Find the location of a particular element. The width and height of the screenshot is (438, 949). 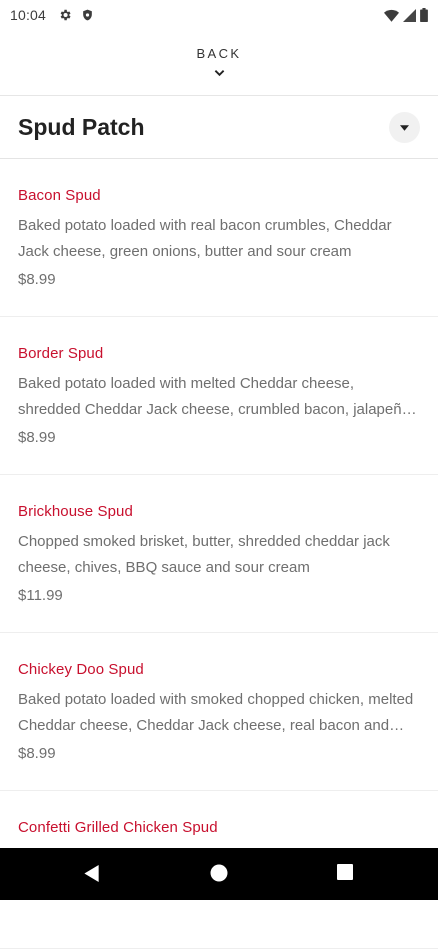

signal-icon is located at coordinates (409, 15).